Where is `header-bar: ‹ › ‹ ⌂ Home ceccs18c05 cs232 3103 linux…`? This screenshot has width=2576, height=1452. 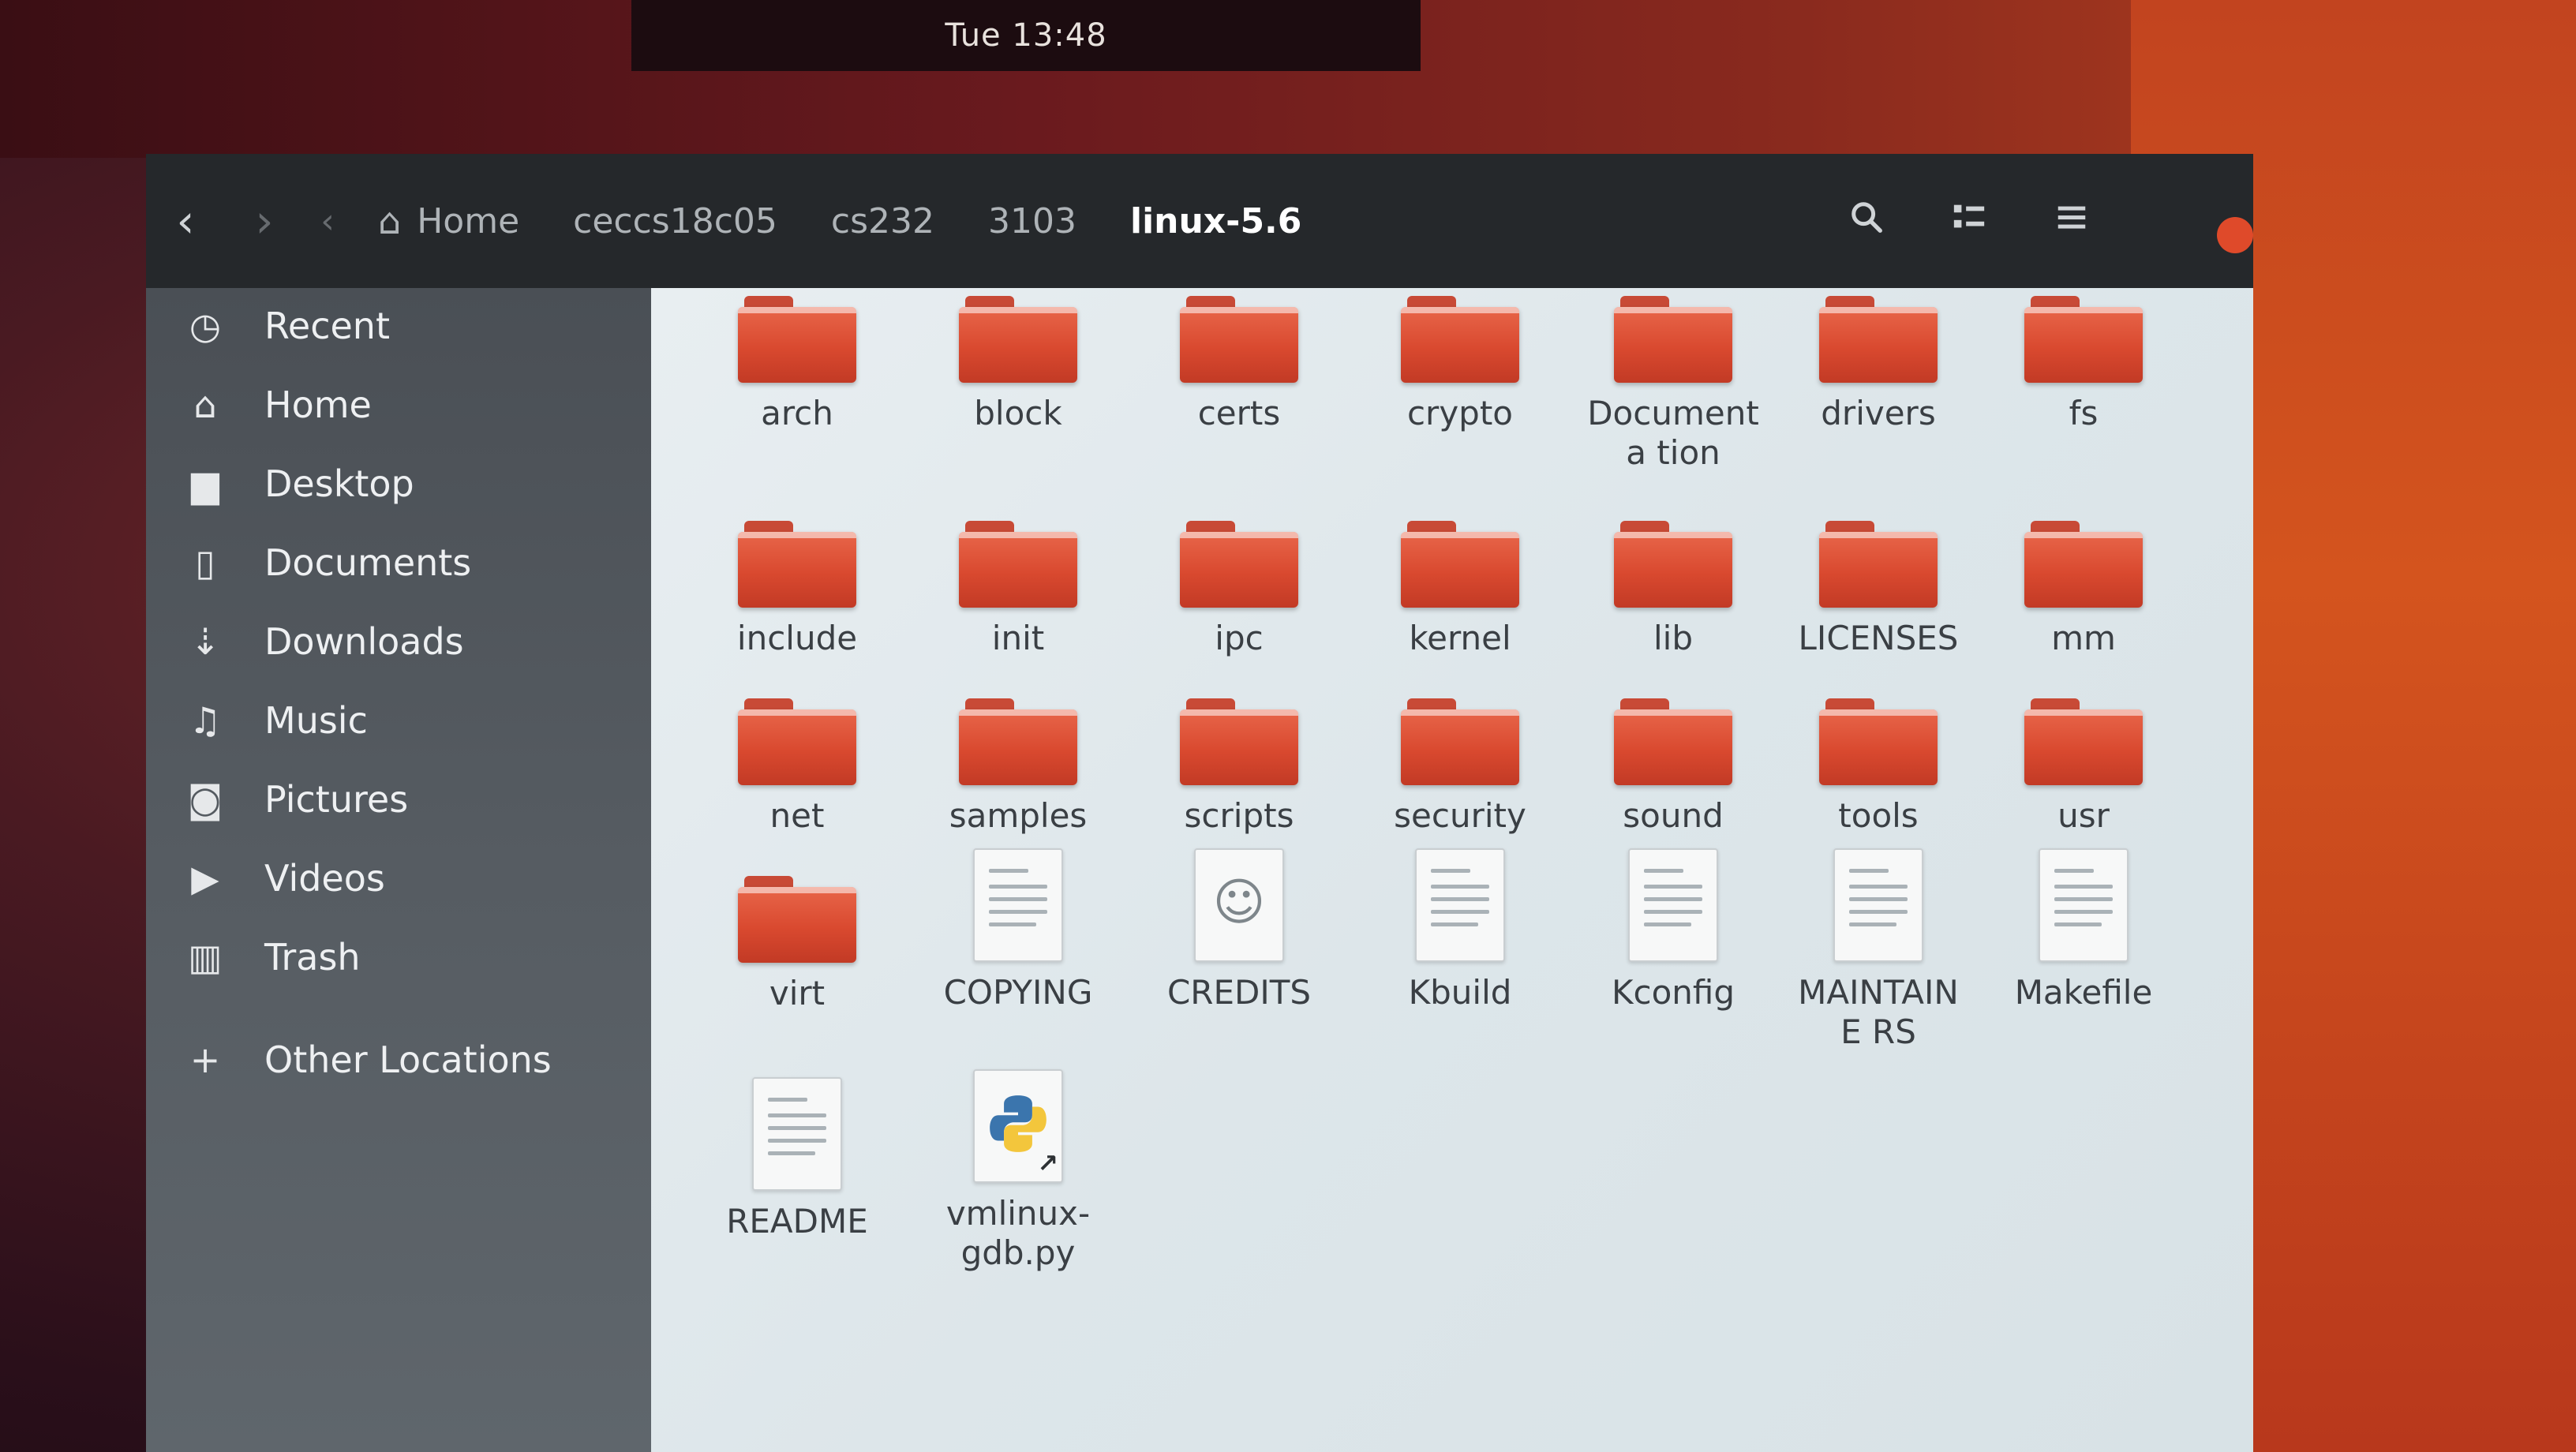
header-bar: ‹ › ‹ ⌂ Home ceccs18c05 cs232 3103 linux… is located at coordinates (1199, 221).